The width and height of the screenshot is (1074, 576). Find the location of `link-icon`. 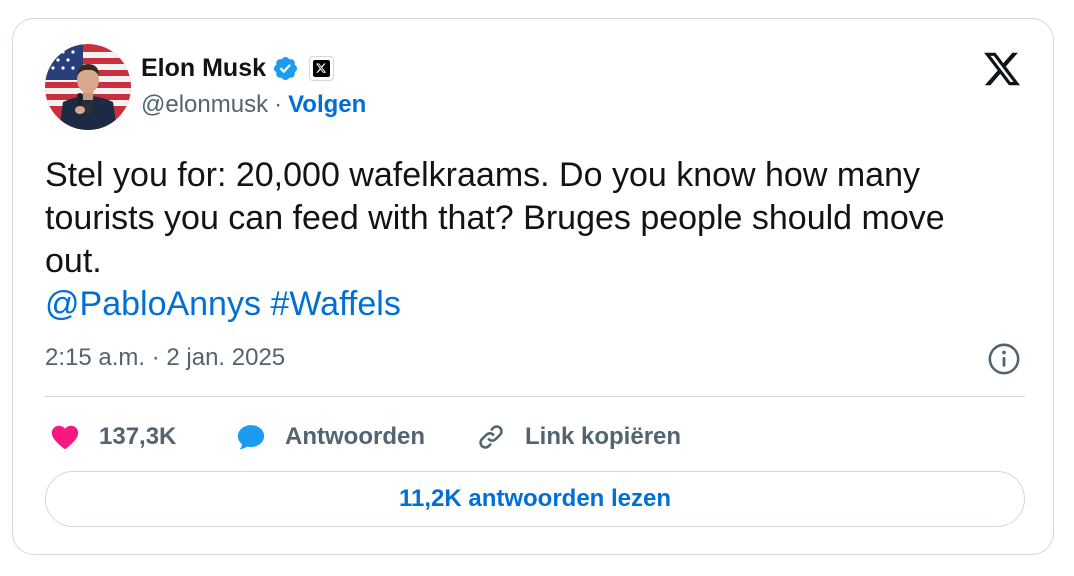

link-icon is located at coordinates (491, 437).